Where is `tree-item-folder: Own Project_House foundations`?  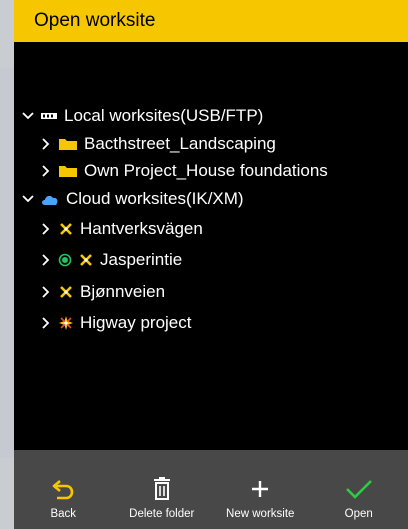 tree-item-folder: Own Project_House foundations is located at coordinates (183, 171).